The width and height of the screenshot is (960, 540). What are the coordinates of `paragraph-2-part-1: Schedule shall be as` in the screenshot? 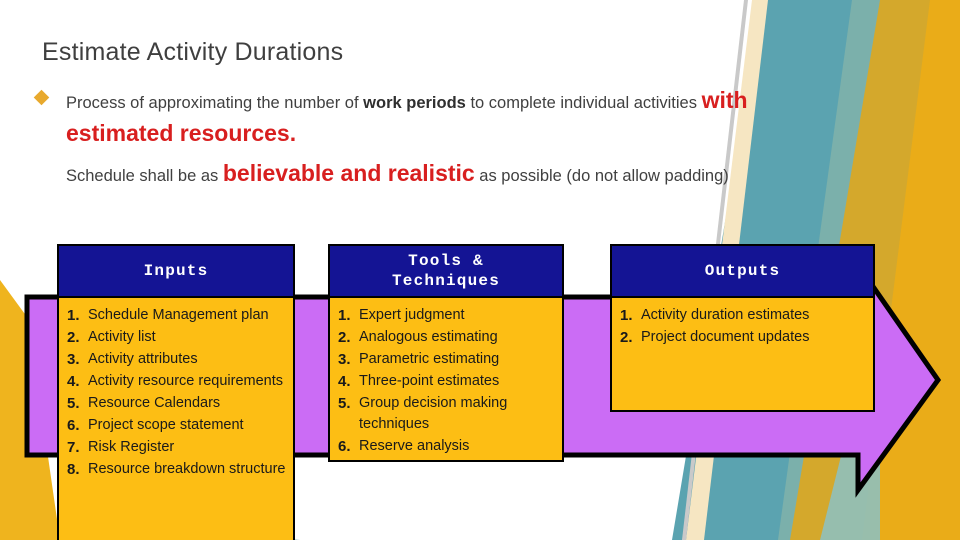 It's located at (144, 176).